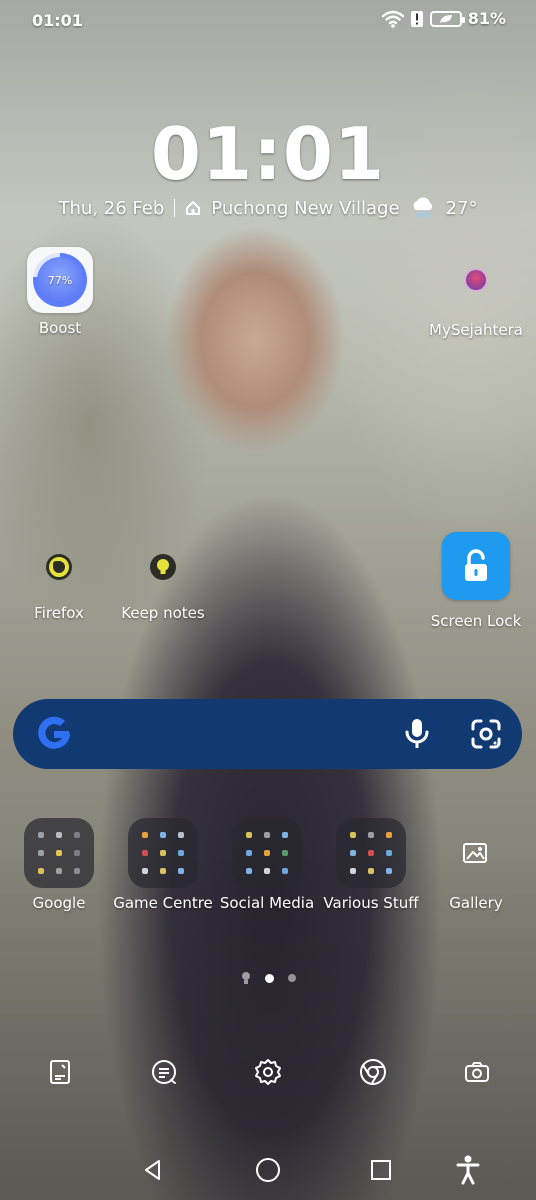 The width and height of the screenshot is (536, 1200). I want to click on wifi-icon, so click(392, 19).